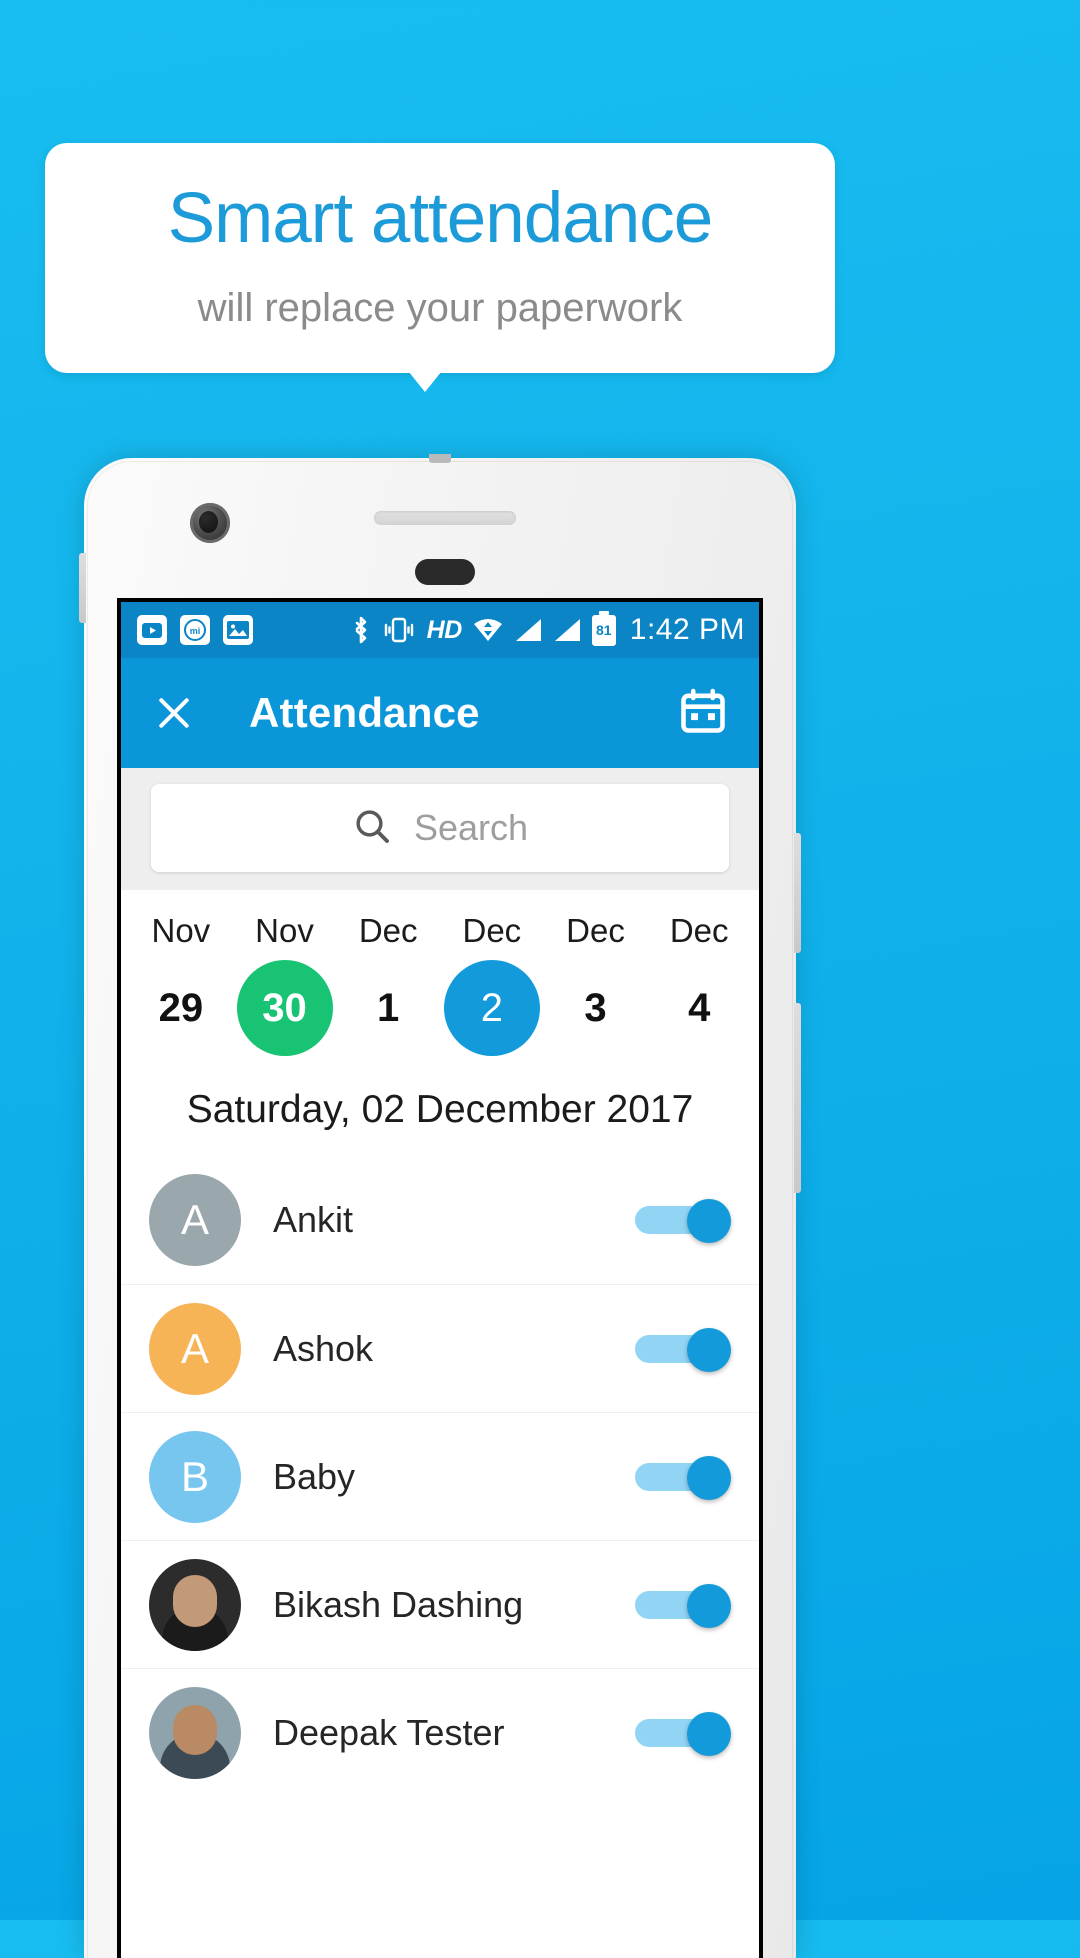  Describe the element at coordinates (797, 893) in the screenshot. I see `phone-volume-button` at that location.